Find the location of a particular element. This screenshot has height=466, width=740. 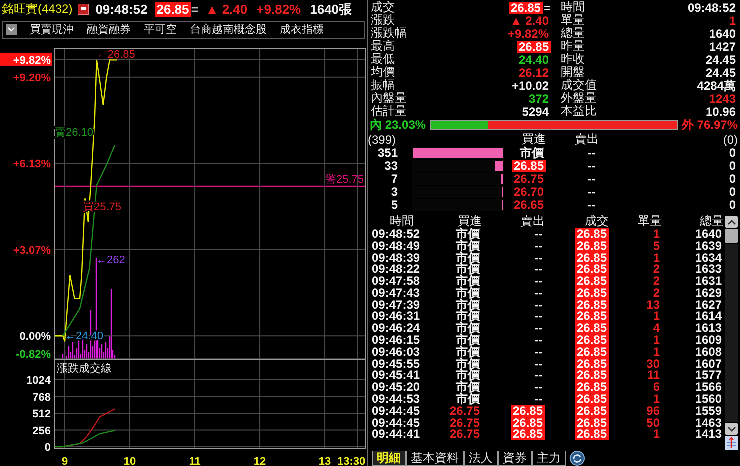

scrollbar-thumb is located at coordinates (731, 236).